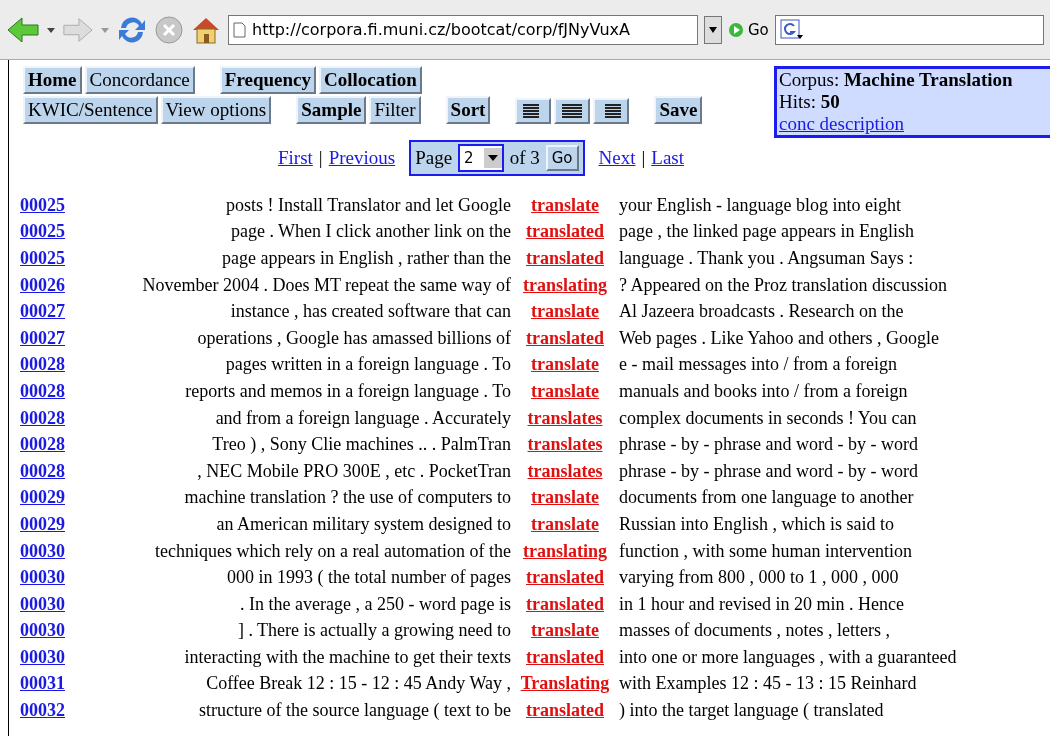  I want to click on left-context: reports and memos in a foreign language . To, so click(348, 391).